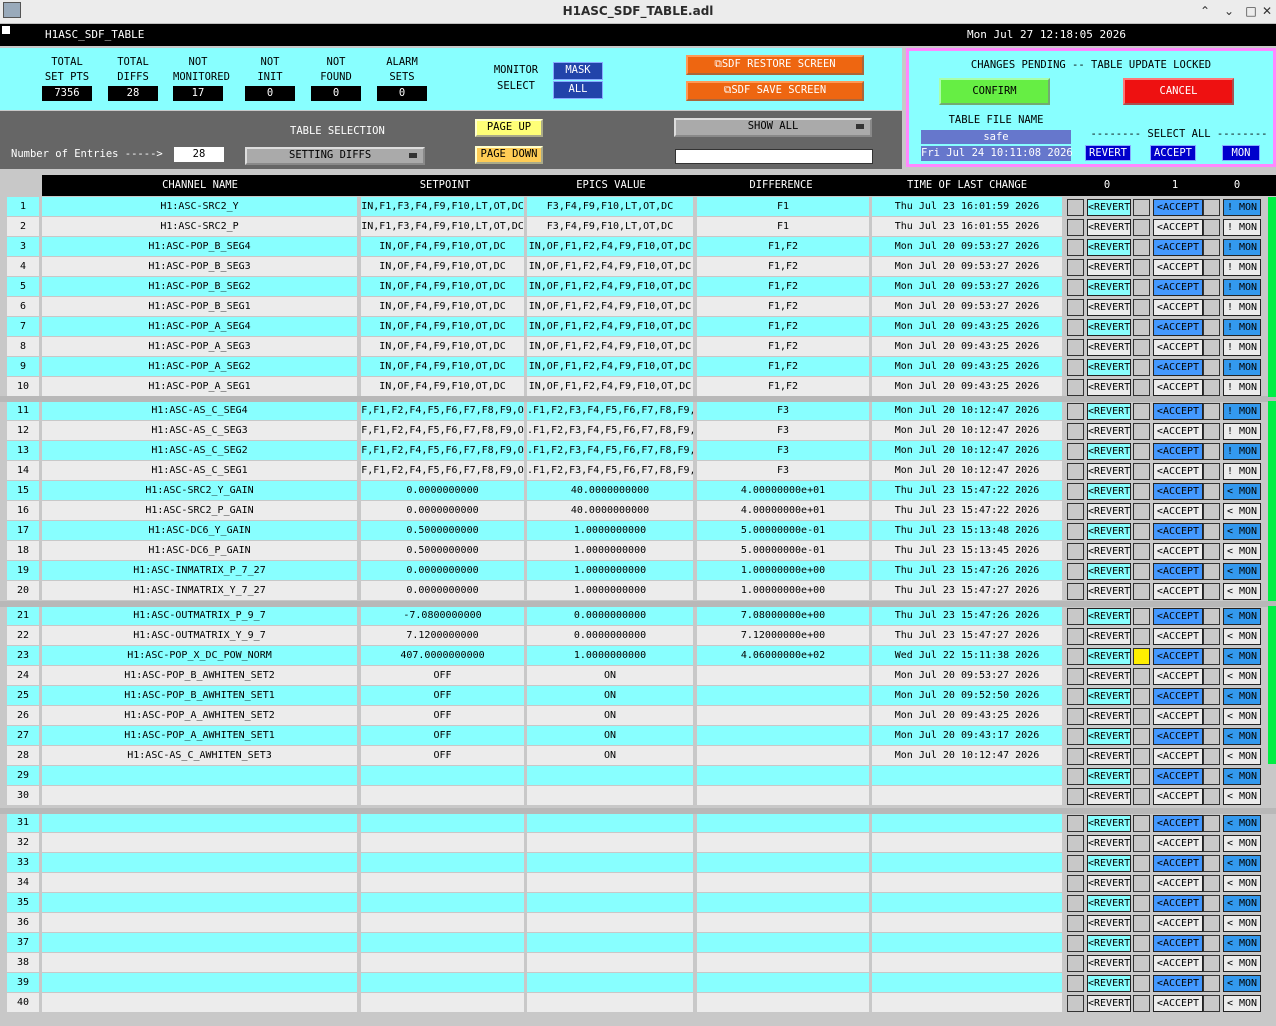 Image resolution: width=1276 pixels, height=1026 pixels. Describe the element at coordinates (1173, 153) in the screenshot. I see `select-all-accept-button: ACCEPT` at that location.